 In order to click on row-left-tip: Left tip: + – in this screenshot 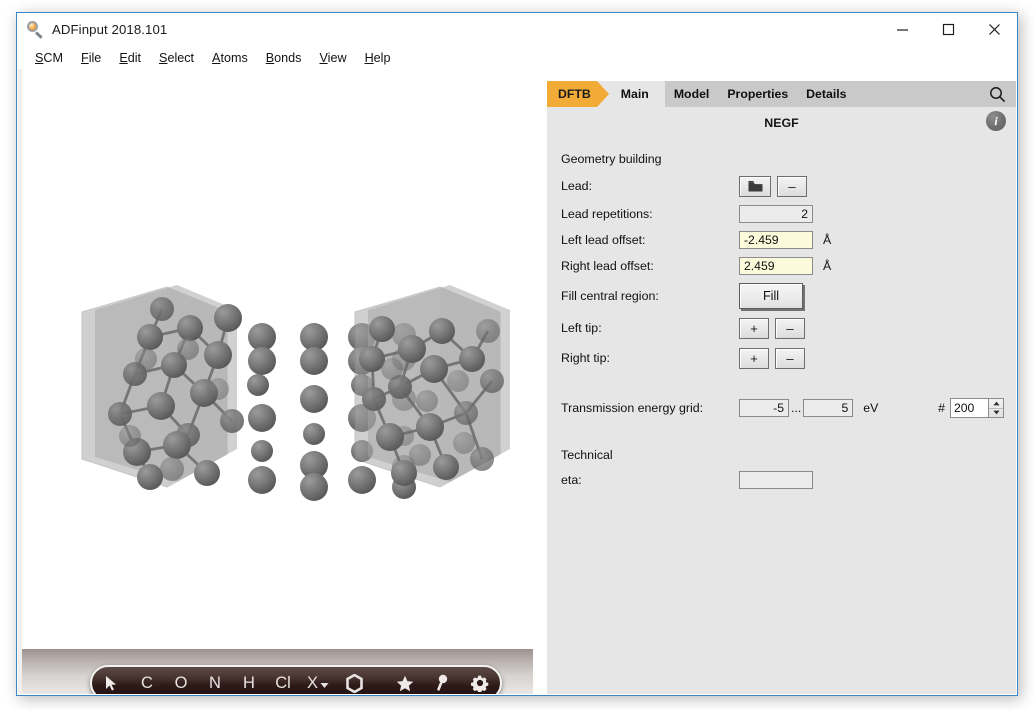, I will do `click(781, 328)`.